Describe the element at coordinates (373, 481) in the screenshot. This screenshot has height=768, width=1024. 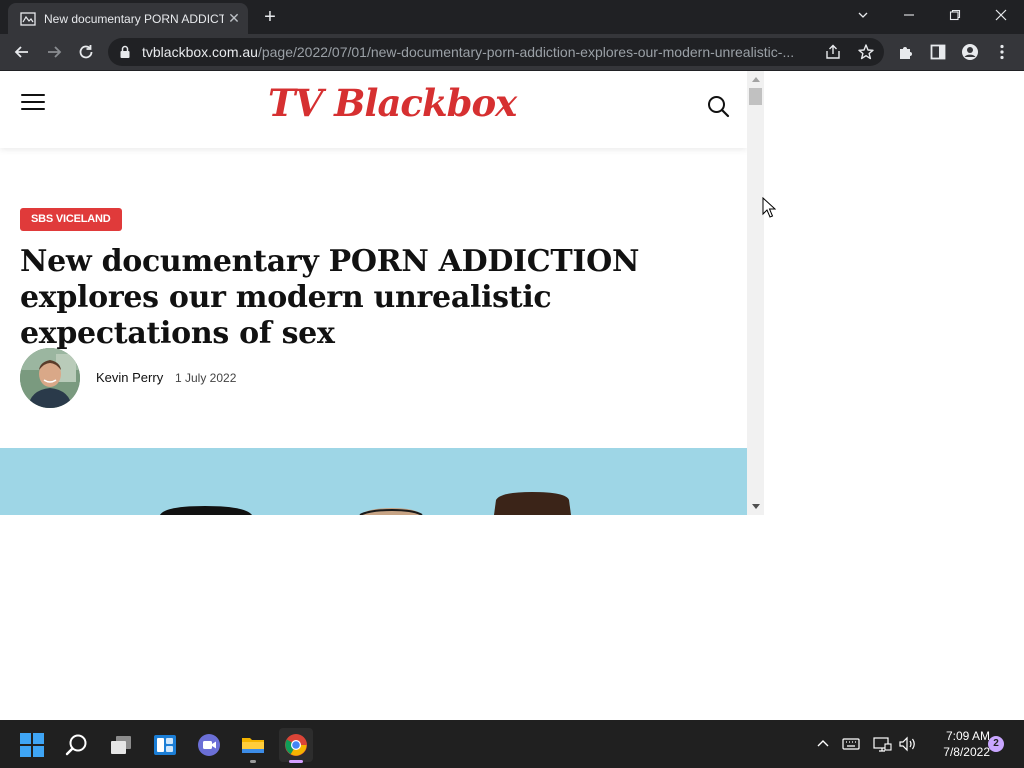
I see `hero-image` at that location.